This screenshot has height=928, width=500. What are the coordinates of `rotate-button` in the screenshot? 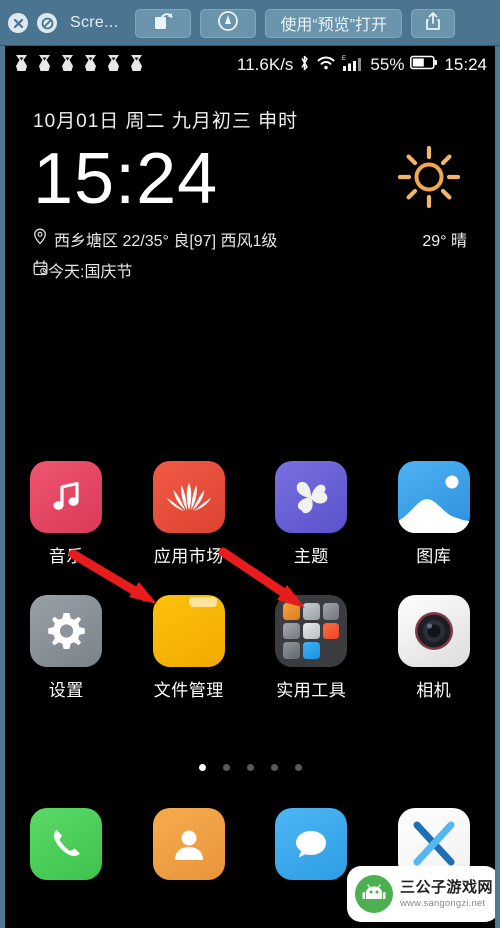 It's located at (163, 23).